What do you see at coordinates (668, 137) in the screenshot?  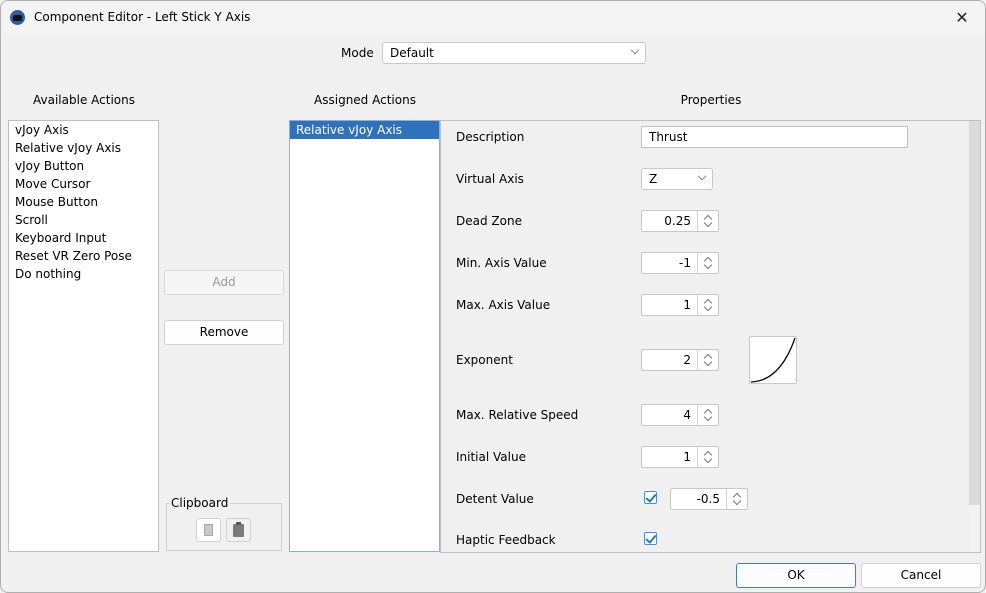 I see `description-value: Thrust` at bounding box center [668, 137].